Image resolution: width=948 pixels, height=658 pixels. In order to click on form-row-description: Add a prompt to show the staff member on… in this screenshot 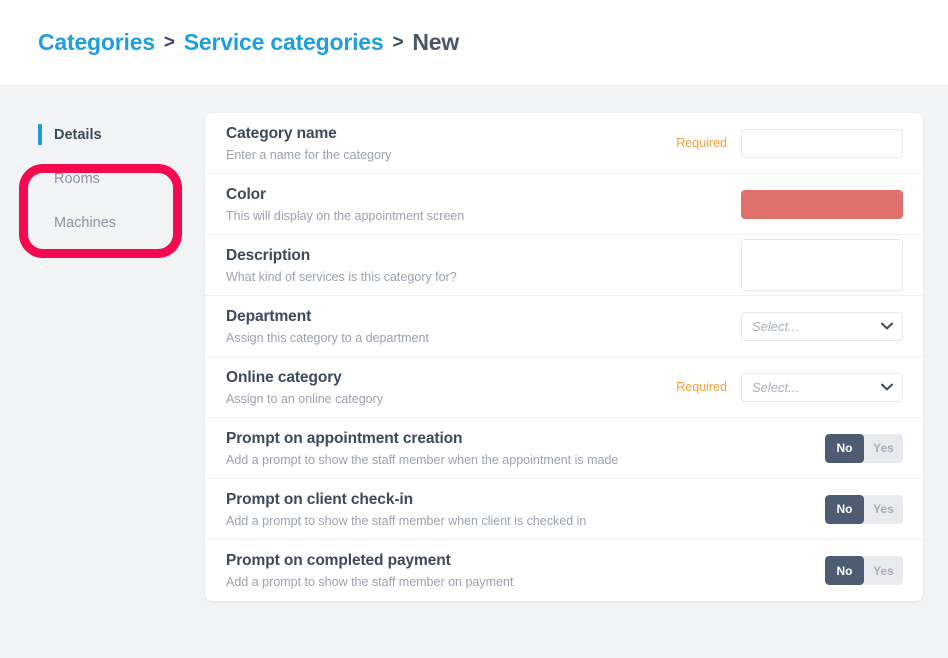, I will do `click(370, 582)`.